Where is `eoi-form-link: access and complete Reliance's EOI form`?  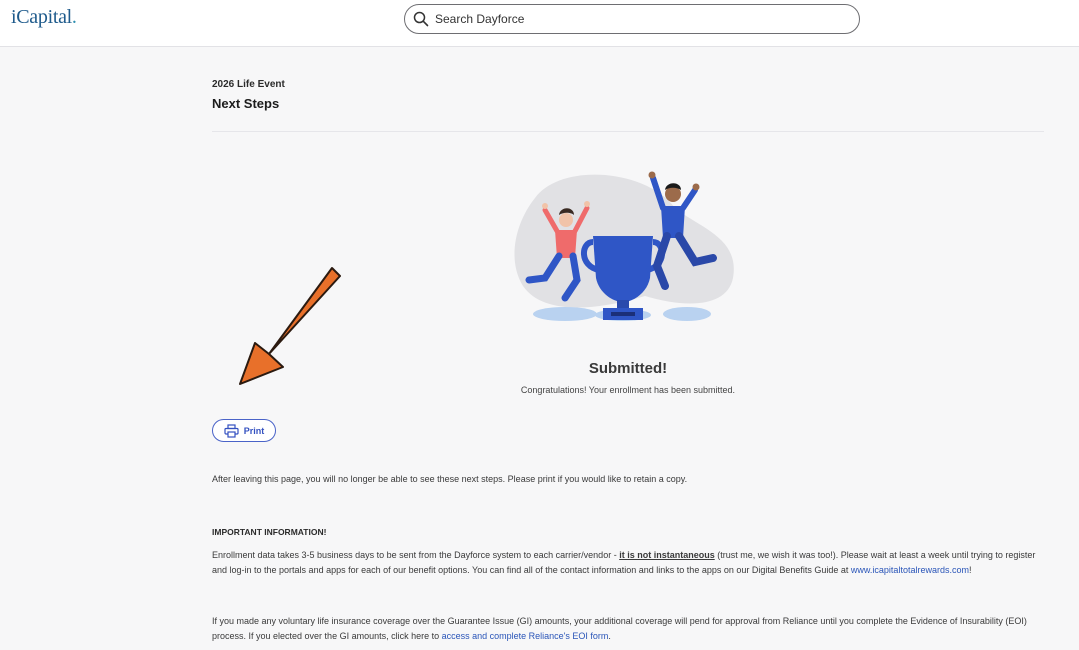 eoi-form-link: access and complete Reliance's EOI form is located at coordinates (525, 636).